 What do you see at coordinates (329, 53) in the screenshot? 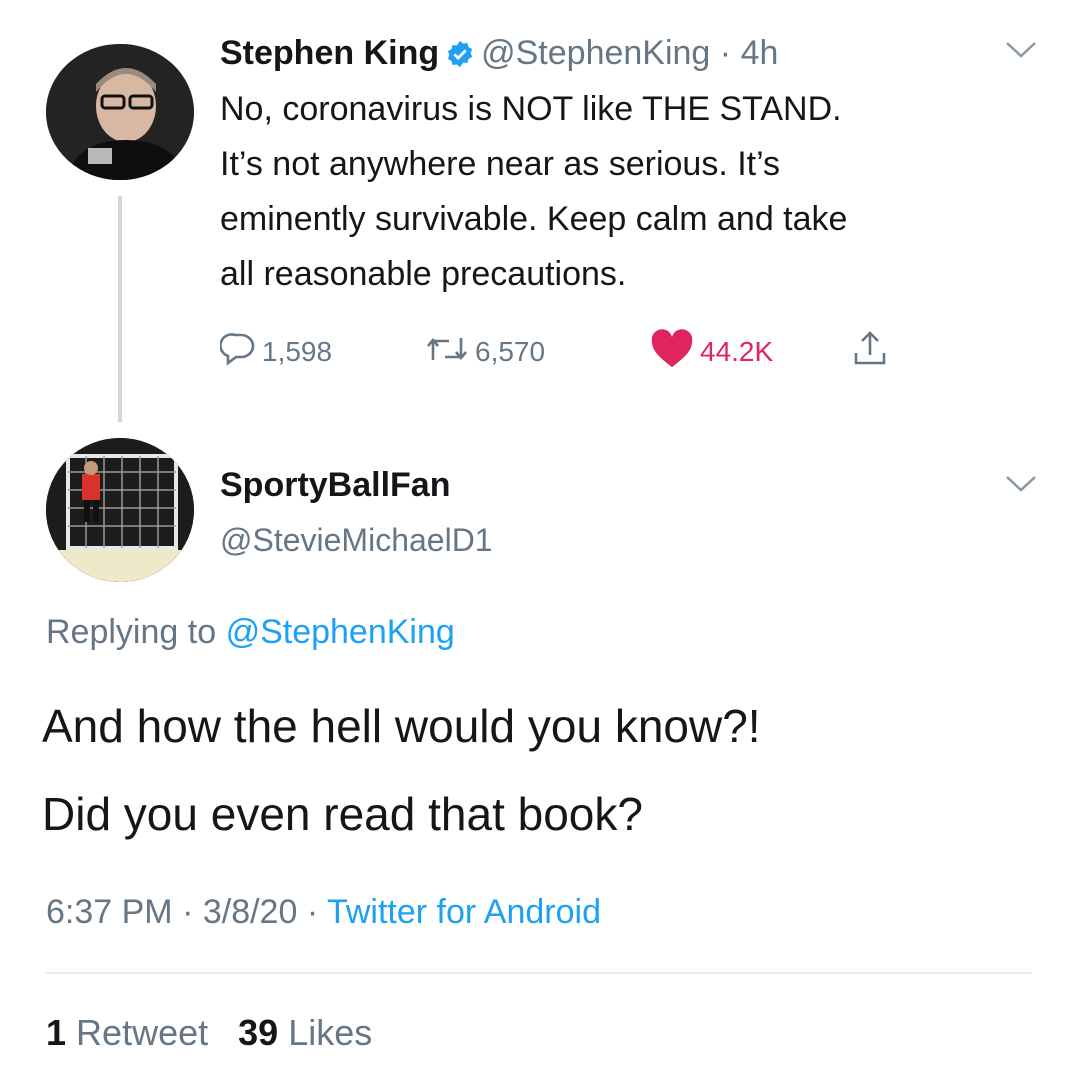
I see `author-name: Stephen King` at bounding box center [329, 53].